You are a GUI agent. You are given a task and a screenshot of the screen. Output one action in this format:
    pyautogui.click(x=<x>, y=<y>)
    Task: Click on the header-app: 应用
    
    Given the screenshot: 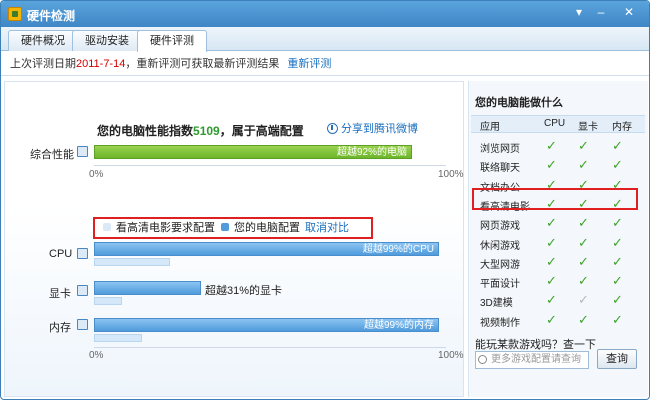 What is the action you would take?
    pyautogui.click(x=490, y=127)
    